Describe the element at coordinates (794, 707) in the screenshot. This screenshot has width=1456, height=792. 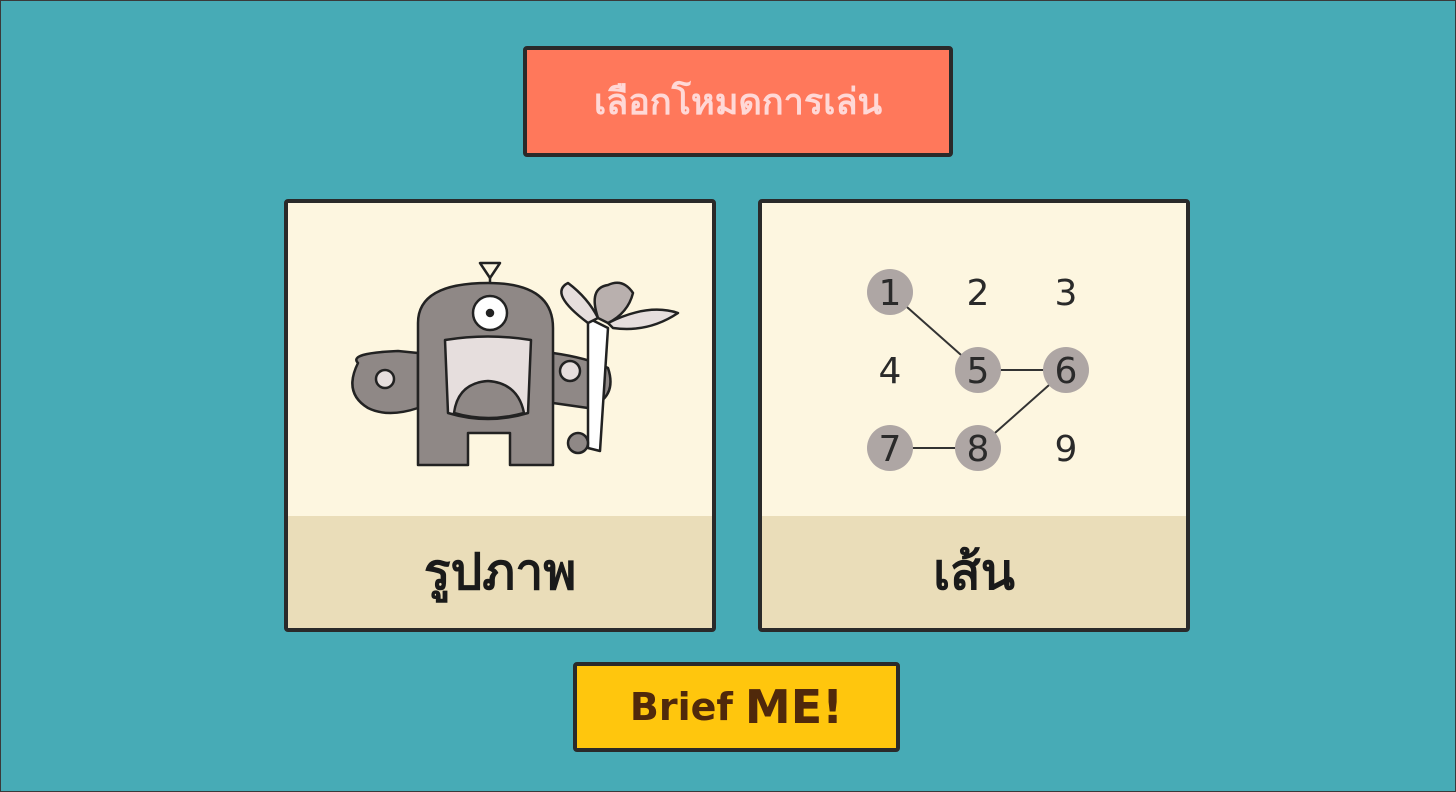
I see `me-label: ME!` at that location.